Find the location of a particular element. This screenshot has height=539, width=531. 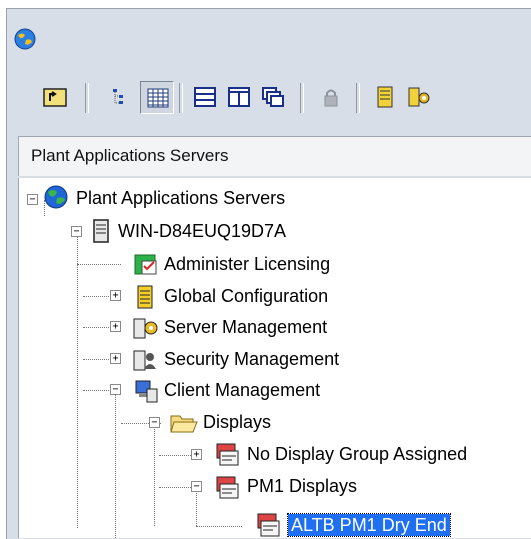

detail-list-button is located at coordinates (157, 97).